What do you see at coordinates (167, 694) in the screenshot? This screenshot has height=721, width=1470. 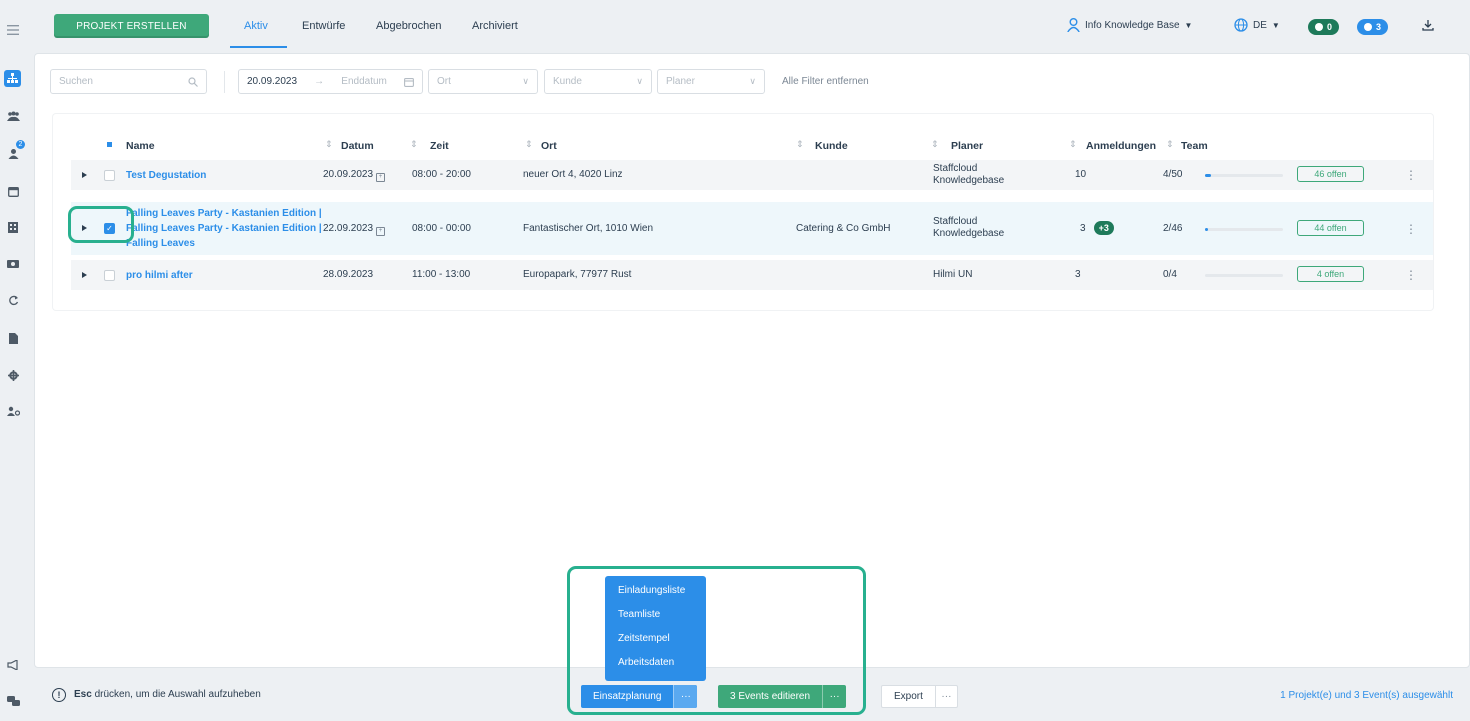 I see `esc-hint: Esc drücken, um die Auswahl aufzuheben` at bounding box center [167, 694].